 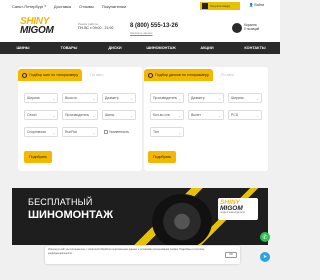 What do you see at coordinates (154, 26) in the screenshot?
I see `phone-number: 8 (800) 555-13-26` at bounding box center [154, 26].